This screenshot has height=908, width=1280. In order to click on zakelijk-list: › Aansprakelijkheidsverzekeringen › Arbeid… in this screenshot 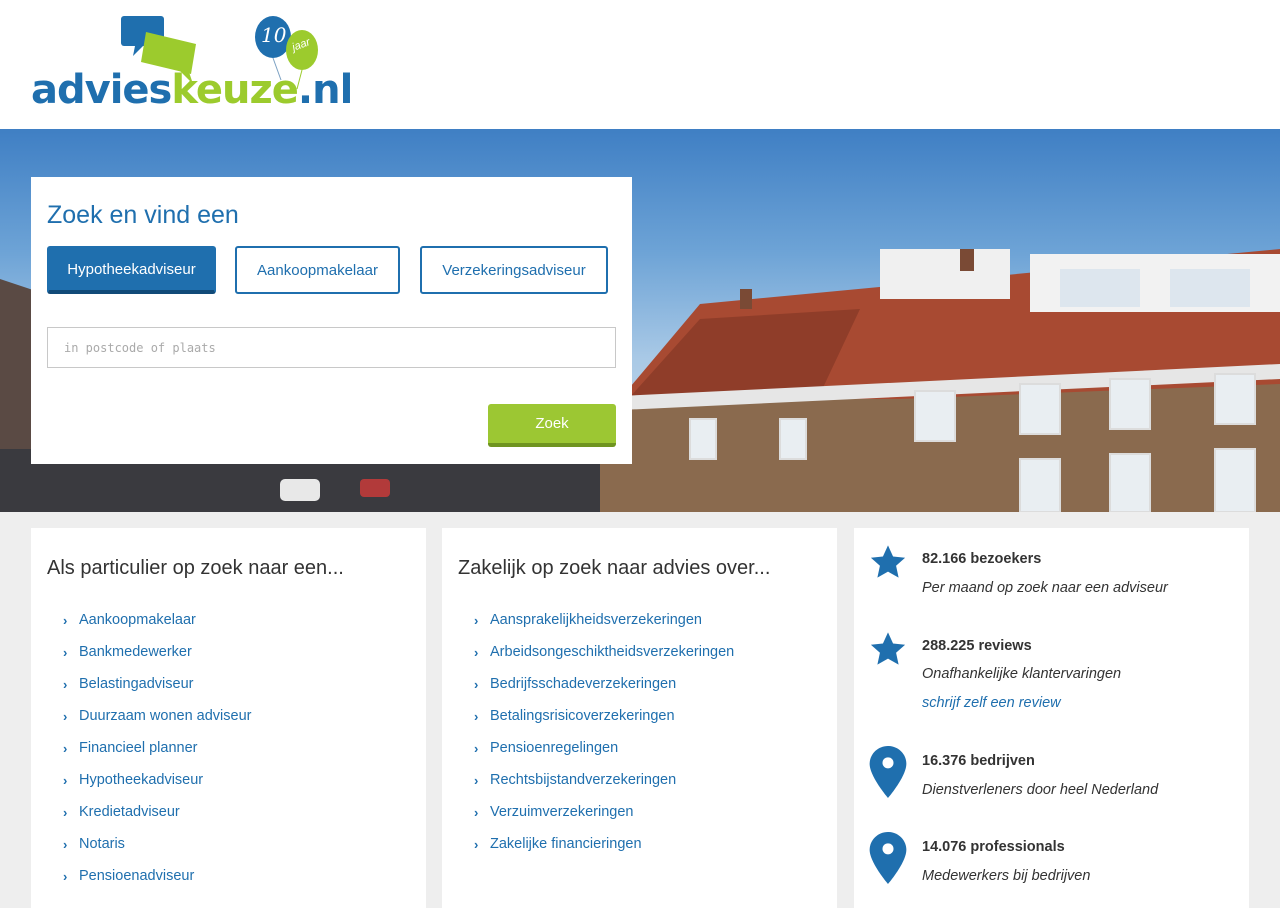, I will do `click(604, 732)`.